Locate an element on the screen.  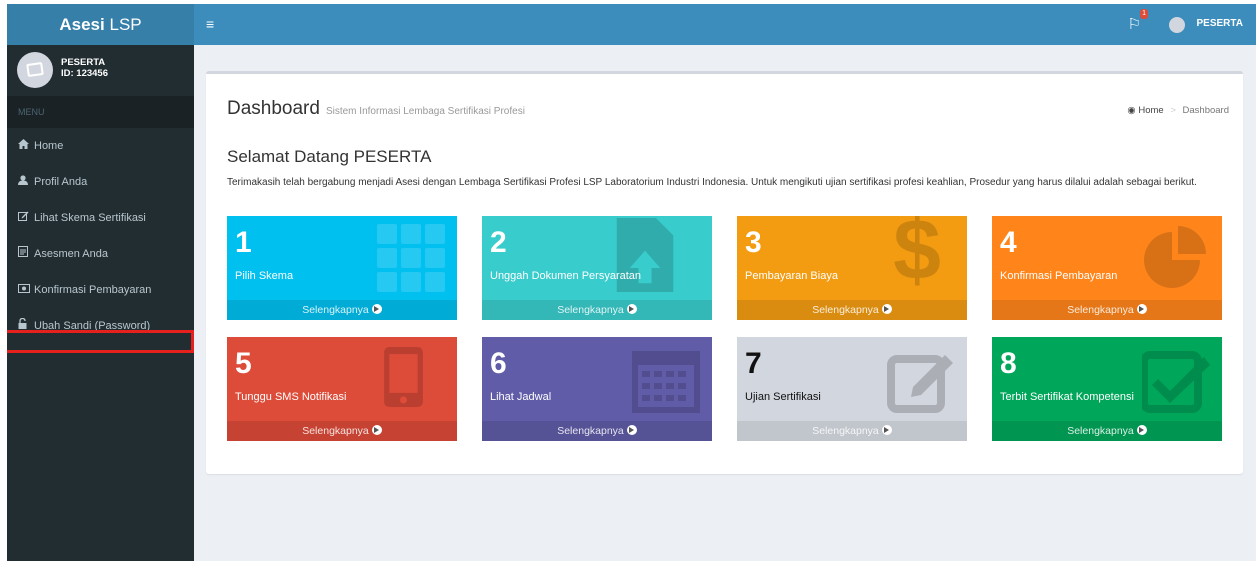
breadcrumb-home: Home is located at coordinates (1150, 110).